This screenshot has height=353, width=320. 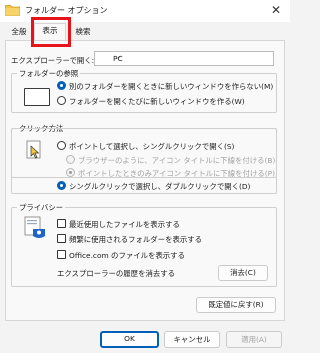 What do you see at coordinates (61, 238) in the screenshot?
I see `show-frequent-folders-checkbox` at bounding box center [61, 238].